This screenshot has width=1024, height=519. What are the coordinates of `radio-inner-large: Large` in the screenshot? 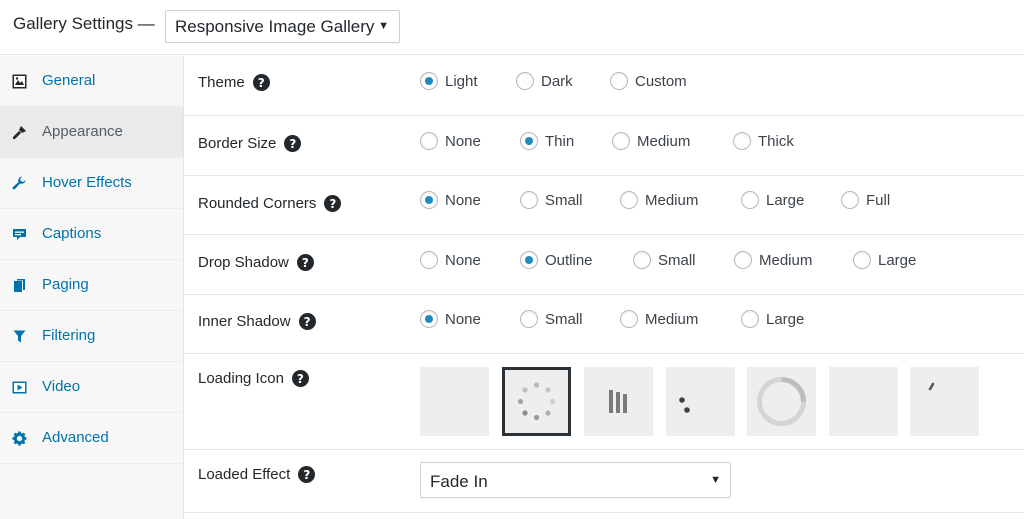 It's located at (772, 319).